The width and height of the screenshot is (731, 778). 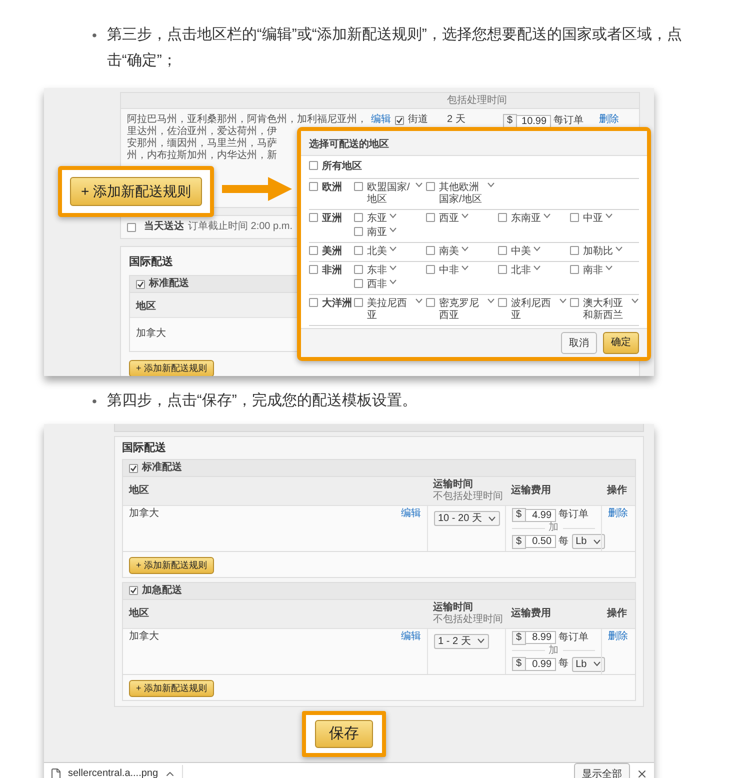 I want to click on confirm-button: 确定, so click(x=621, y=343).